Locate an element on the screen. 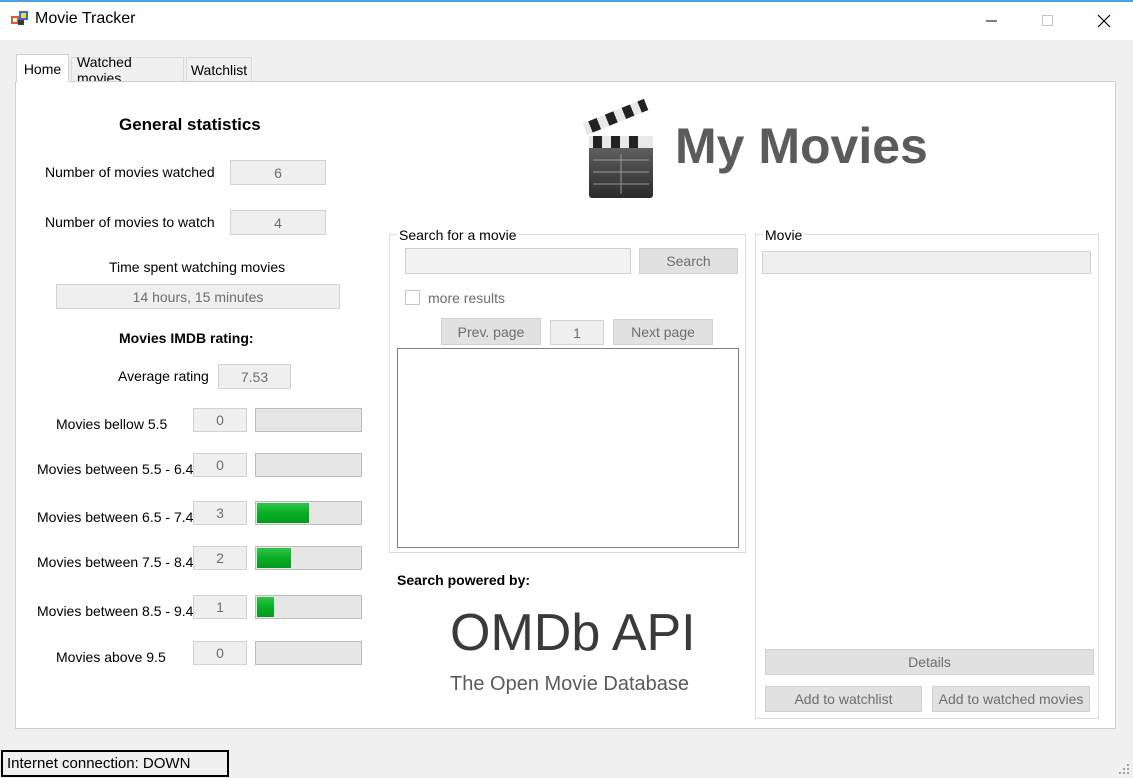 The image size is (1133, 778). omdb-logo-text: OMDb API is located at coordinates (573, 633).